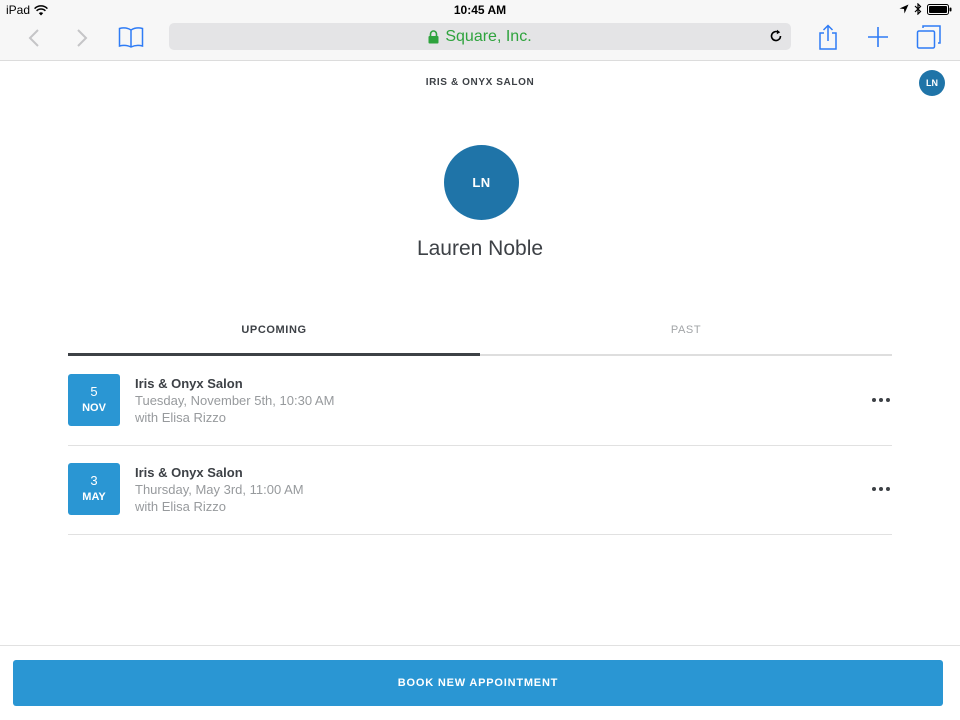  What do you see at coordinates (94, 480) in the screenshot?
I see `date-day: 3` at bounding box center [94, 480].